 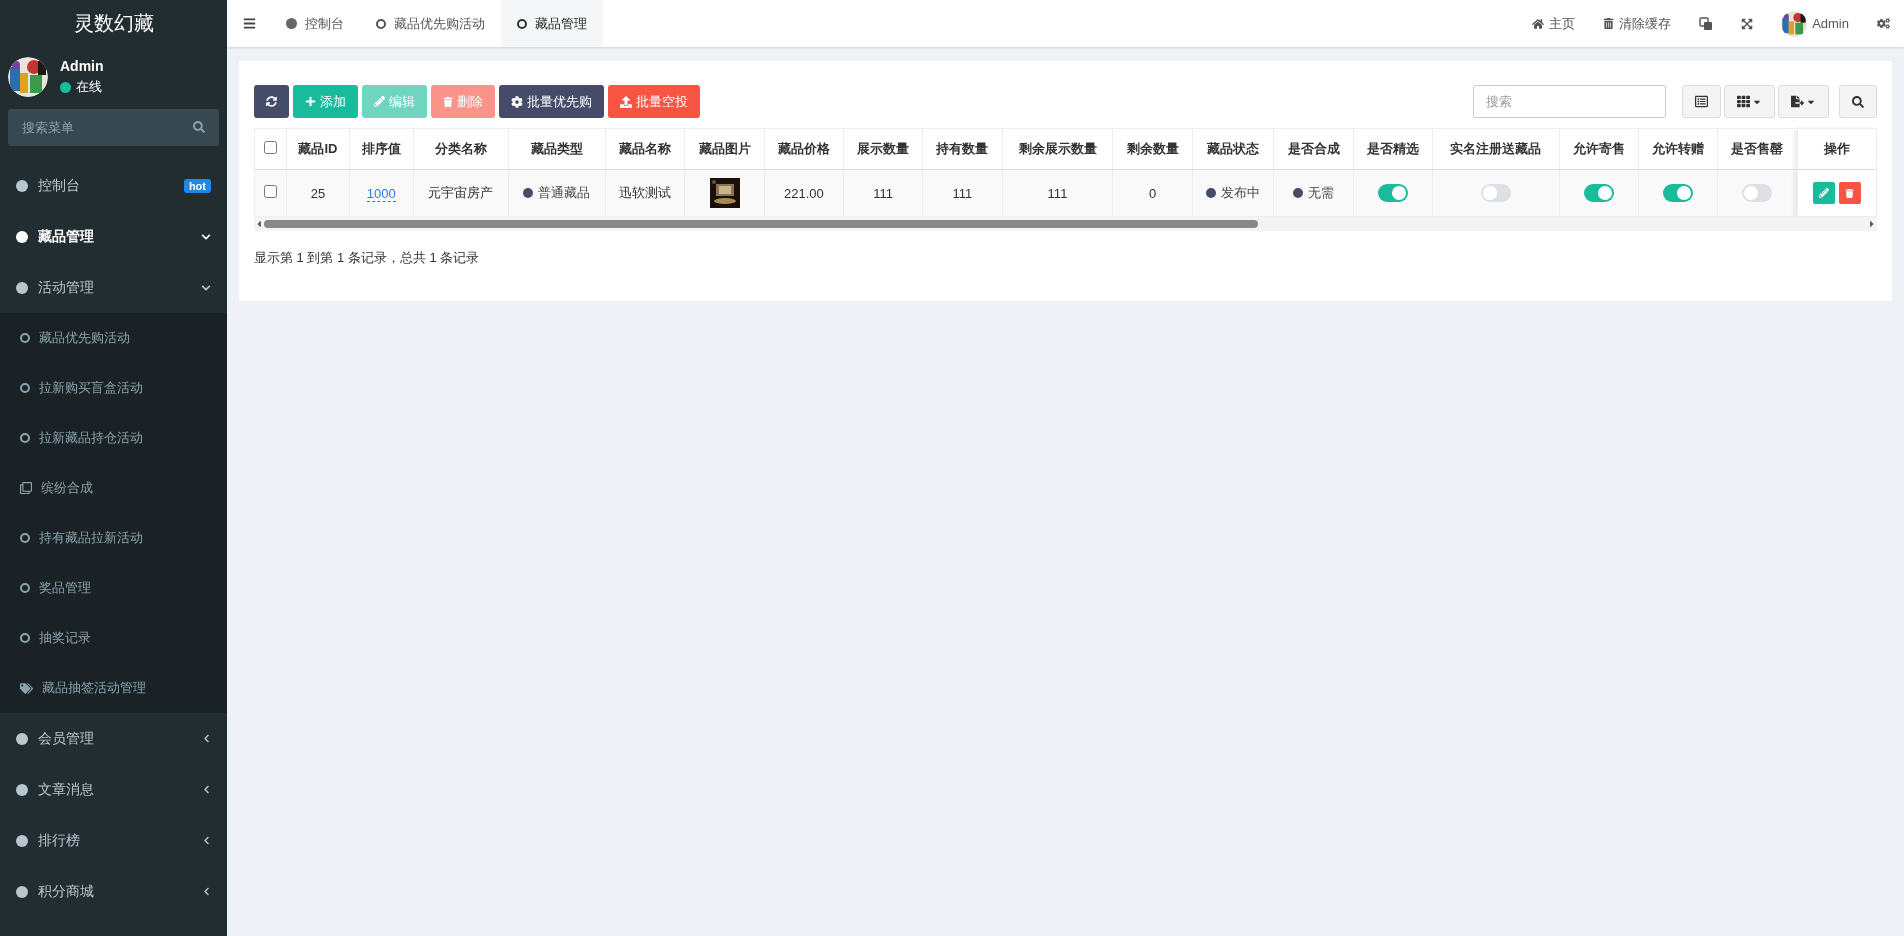 I want to click on clear-cache-link: 清除缓存, so click(x=1637, y=23).